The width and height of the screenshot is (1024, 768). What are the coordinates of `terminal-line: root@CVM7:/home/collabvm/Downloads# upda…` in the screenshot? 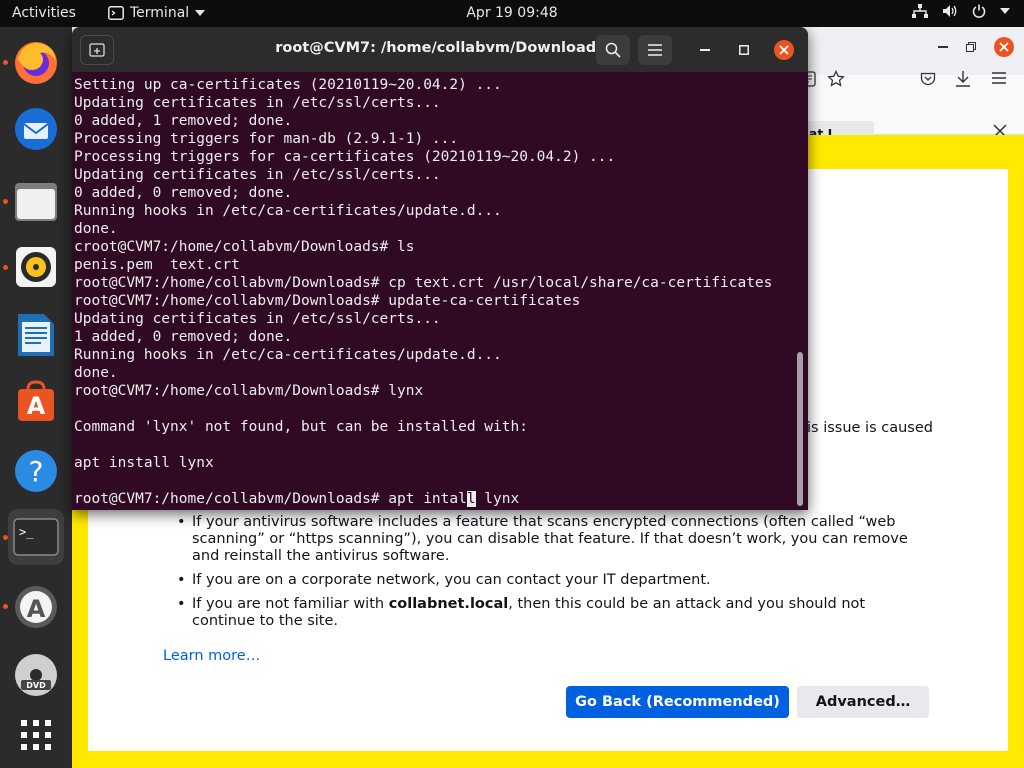 It's located at (327, 301).